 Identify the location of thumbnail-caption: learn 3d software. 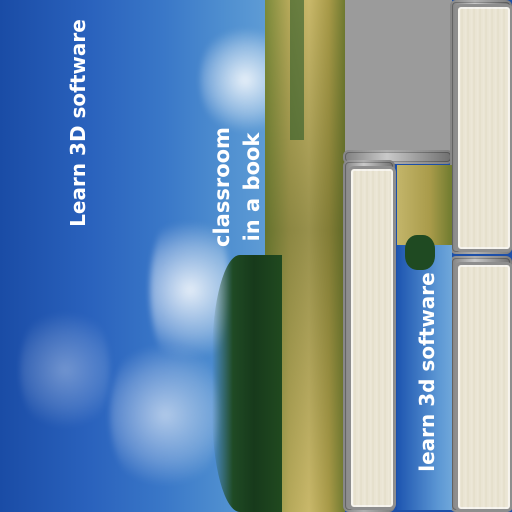
(427, 372).